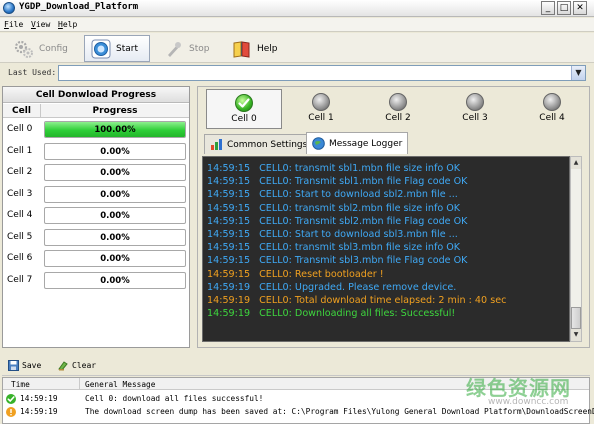 This screenshot has height=424, width=594. Describe the element at coordinates (115, 111) in the screenshot. I see `col-header-progress: Progress` at that location.